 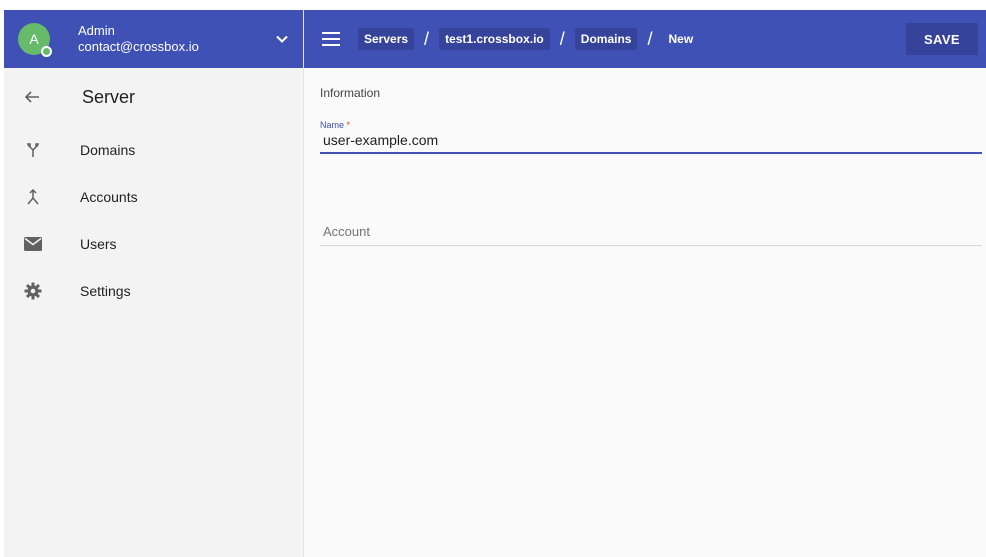 I want to click on hamburger-menu-icon, so click(x=331, y=39).